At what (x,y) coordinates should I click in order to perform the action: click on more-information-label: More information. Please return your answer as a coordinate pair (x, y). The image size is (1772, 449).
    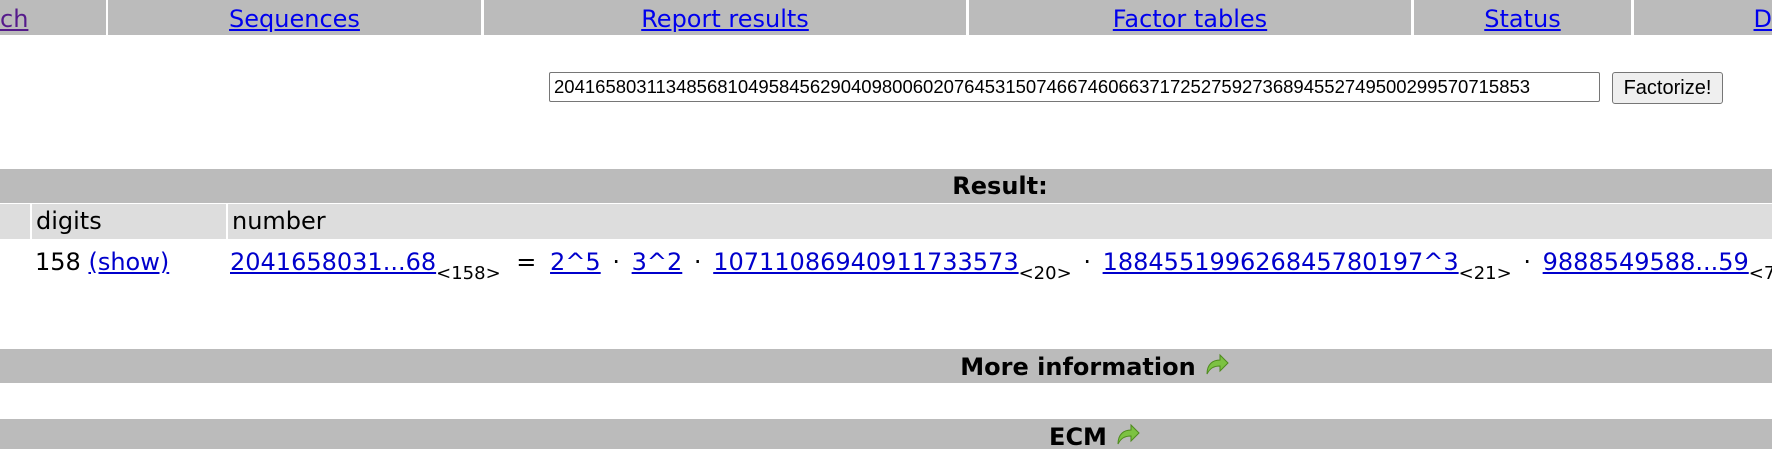
    Looking at the image, I should click on (1078, 367).